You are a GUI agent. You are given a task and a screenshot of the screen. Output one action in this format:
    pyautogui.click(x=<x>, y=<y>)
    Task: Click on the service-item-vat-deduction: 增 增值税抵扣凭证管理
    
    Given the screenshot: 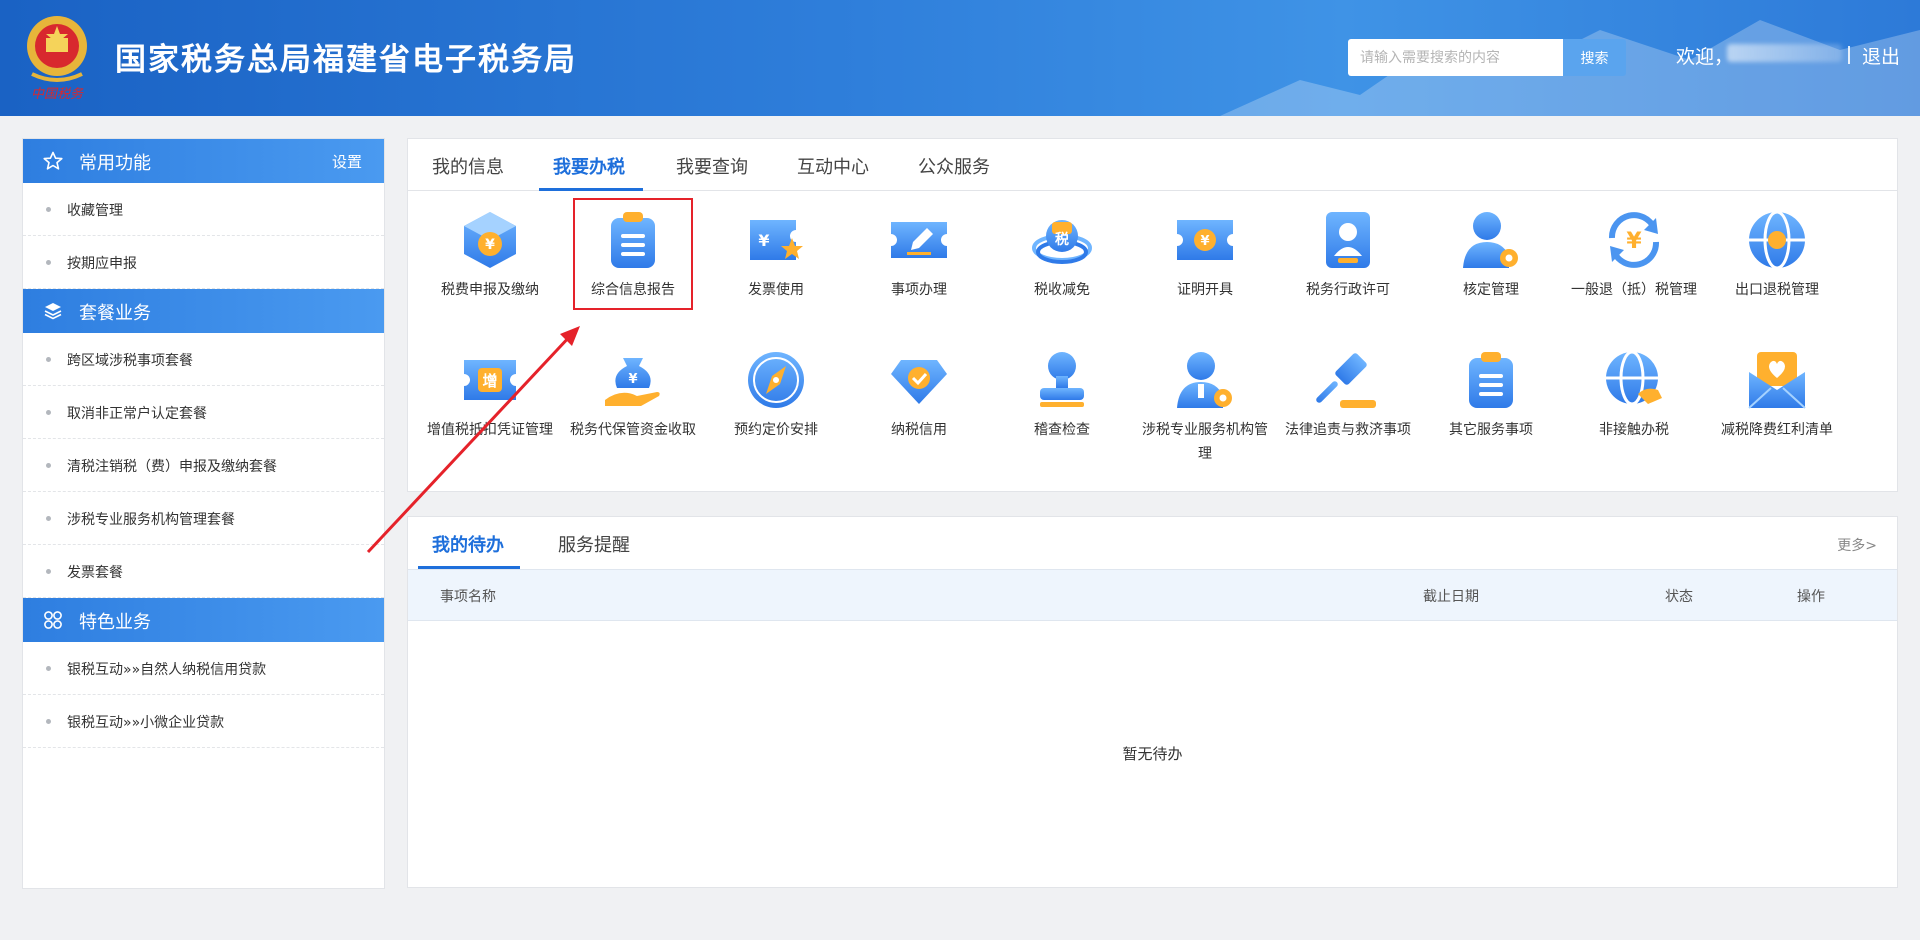 What is the action you would take?
    pyautogui.click(x=490, y=395)
    